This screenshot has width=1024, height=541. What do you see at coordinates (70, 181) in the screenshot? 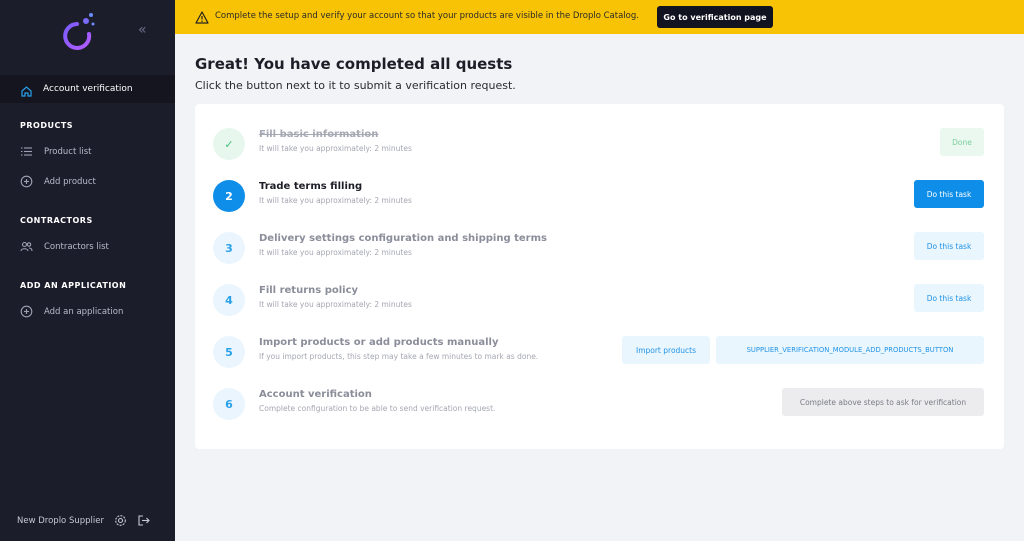
I see `sidebar-item-label: Add product` at bounding box center [70, 181].